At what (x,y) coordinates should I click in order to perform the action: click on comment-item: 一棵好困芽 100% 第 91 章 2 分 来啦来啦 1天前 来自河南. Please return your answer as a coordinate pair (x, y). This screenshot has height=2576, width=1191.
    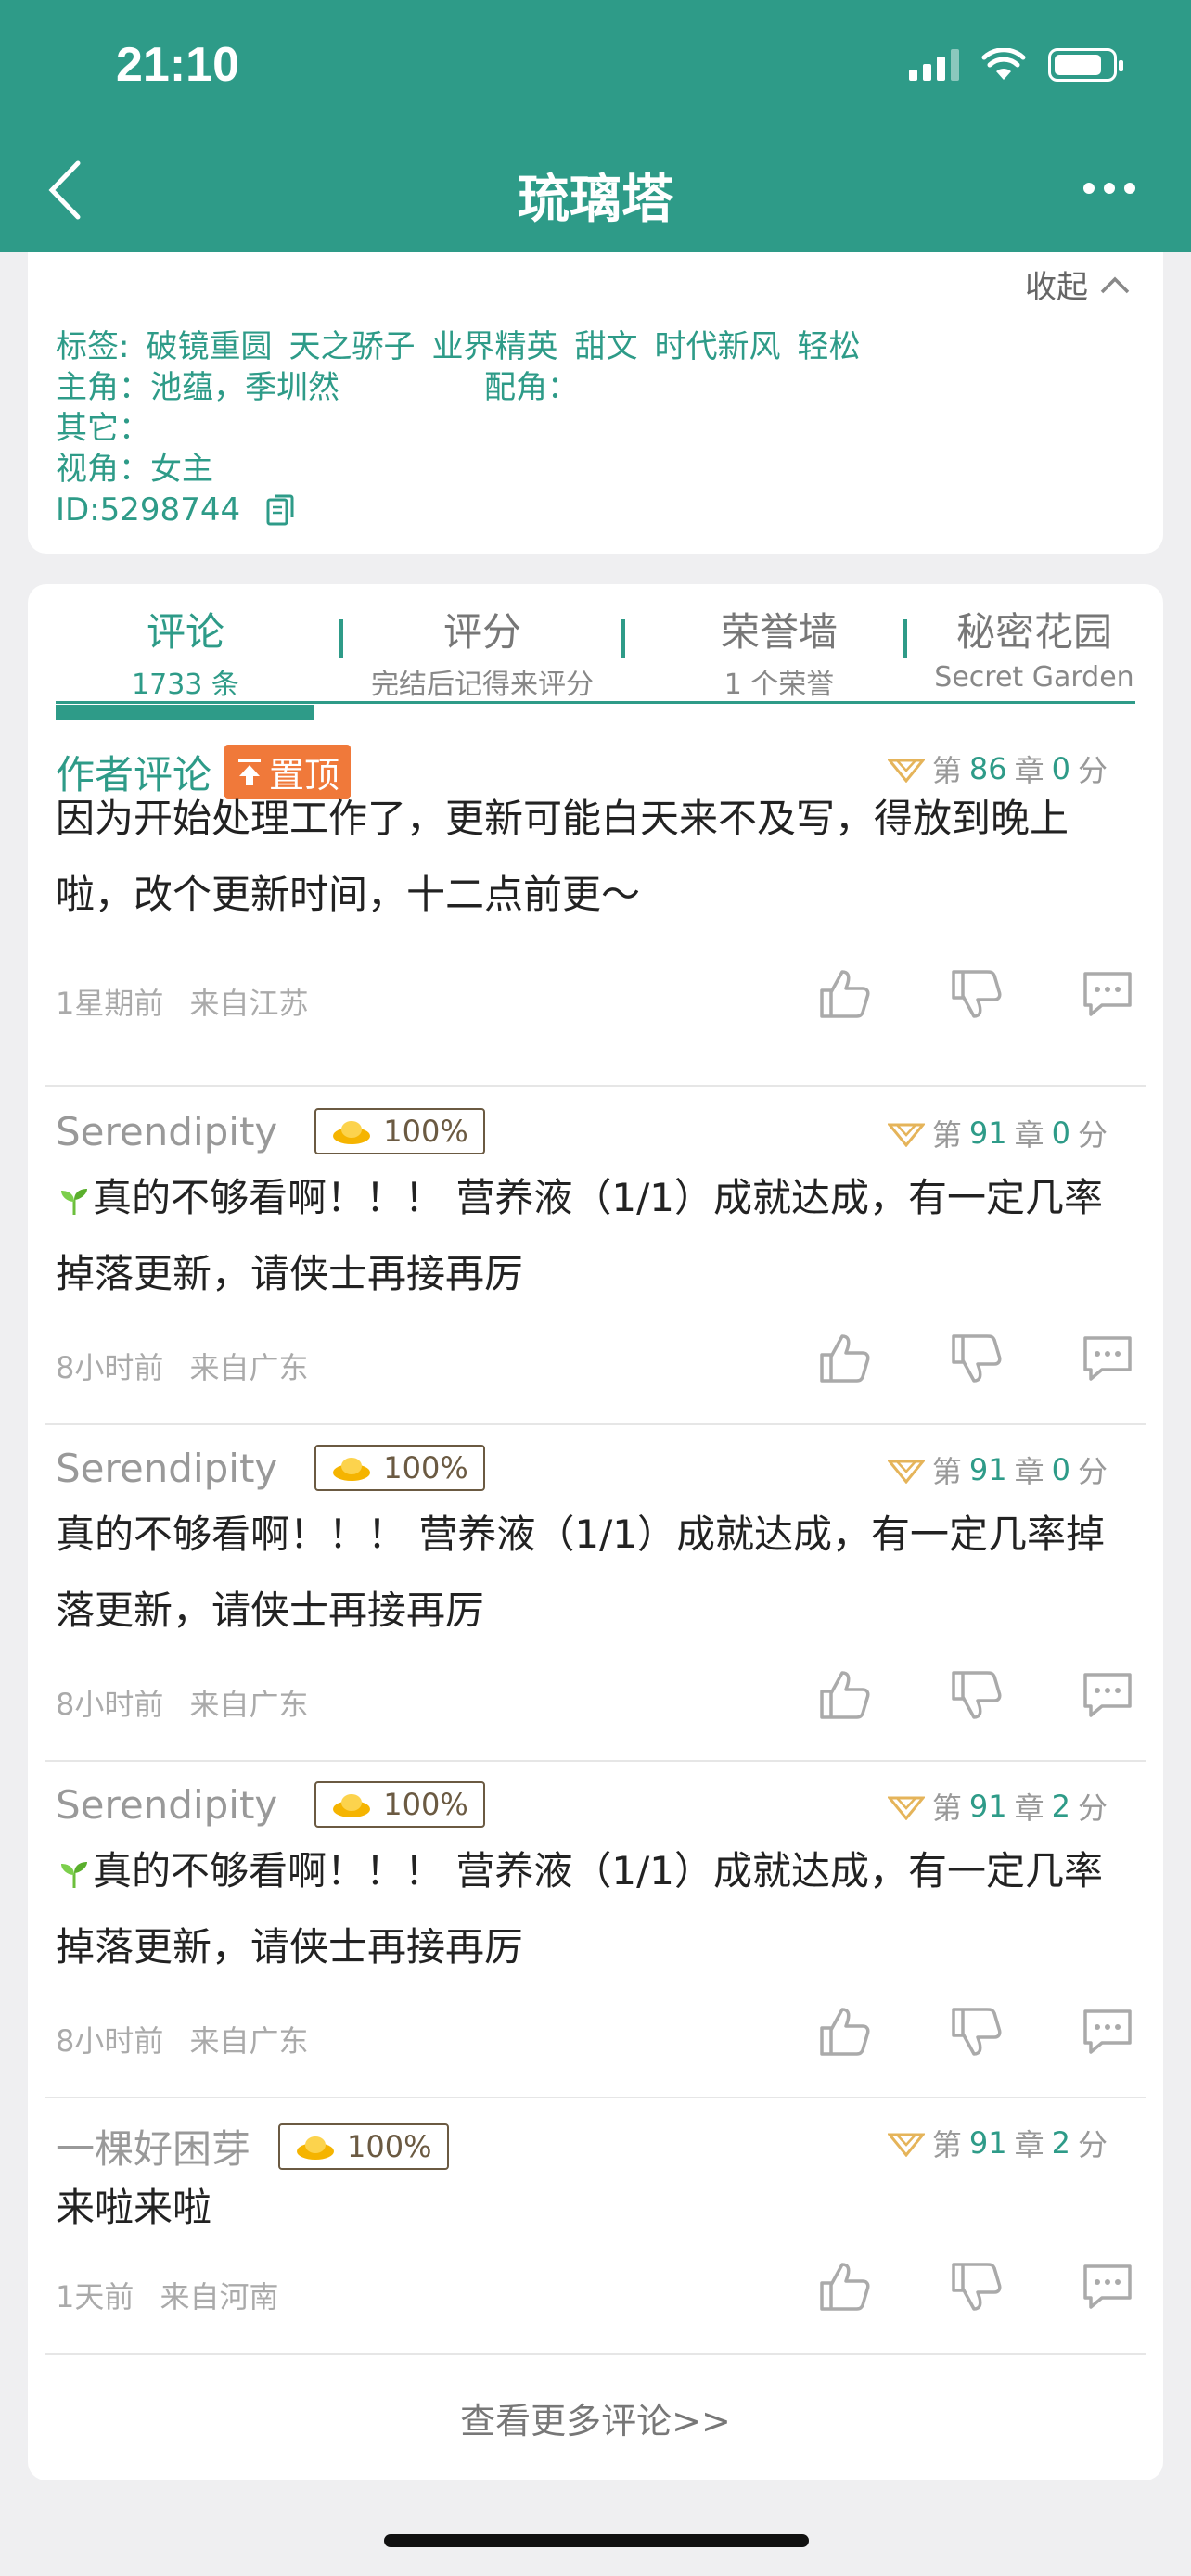
    Looking at the image, I should click on (595, 2238).